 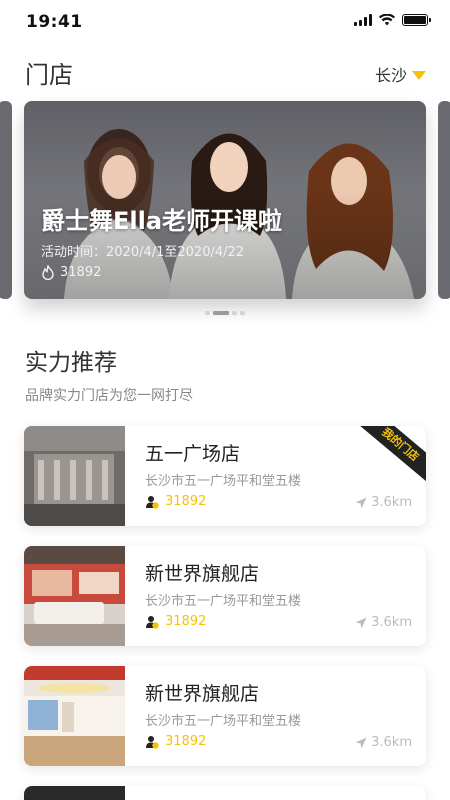 I want to click on city-selector: 长沙, so click(x=400, y=74).